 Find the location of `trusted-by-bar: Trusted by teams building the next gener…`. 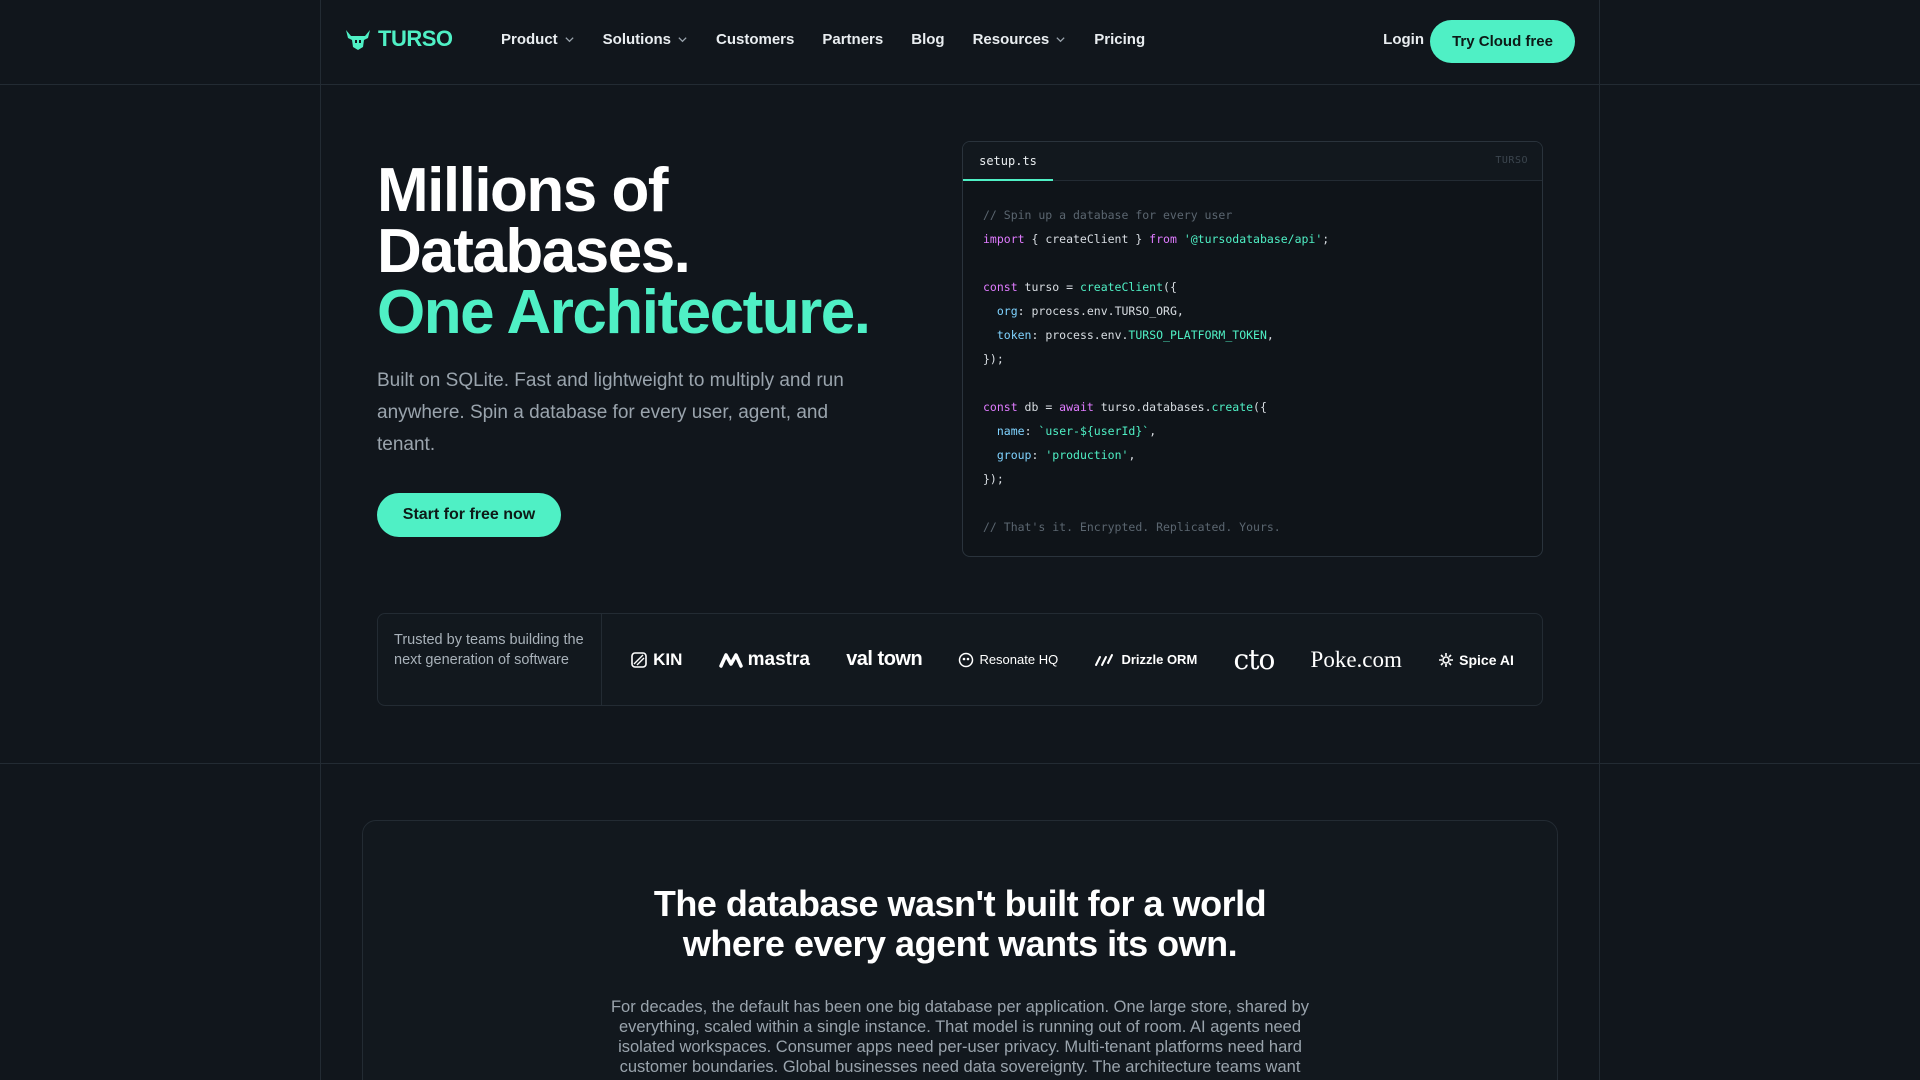

trusted-by-bar: Trusted by teams building the next gener… is located at coordinates (960, 659).